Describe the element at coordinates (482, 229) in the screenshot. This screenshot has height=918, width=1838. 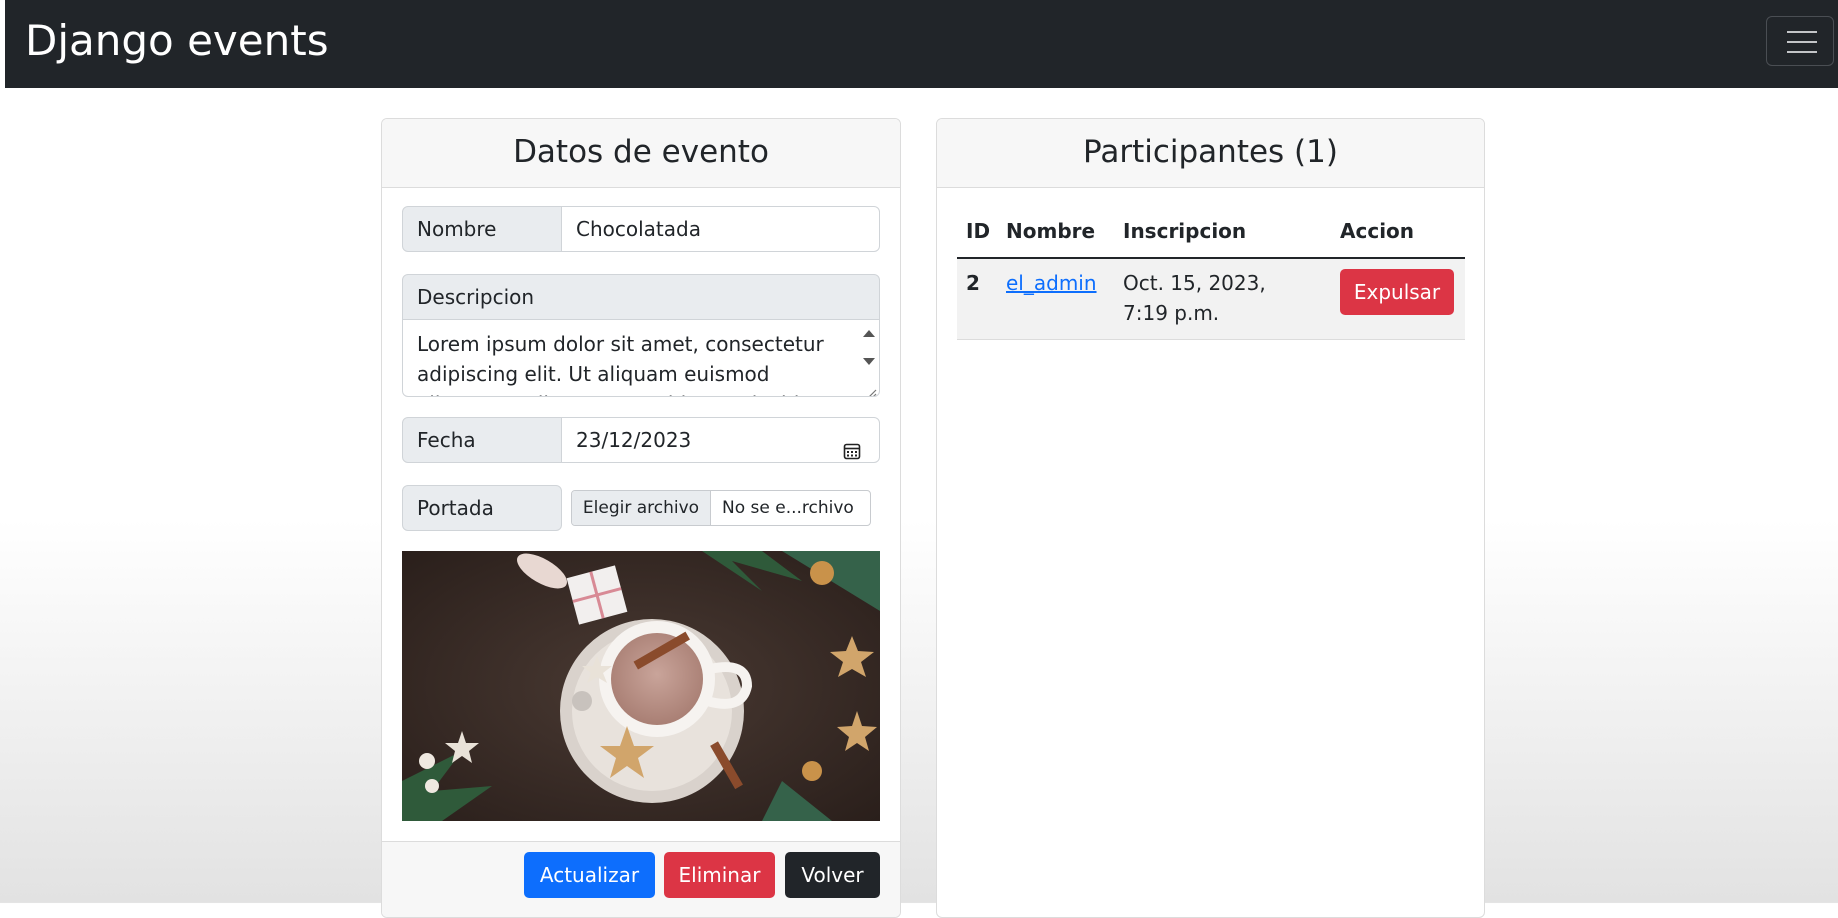
I see `nombre-label: Nombre` at that location.